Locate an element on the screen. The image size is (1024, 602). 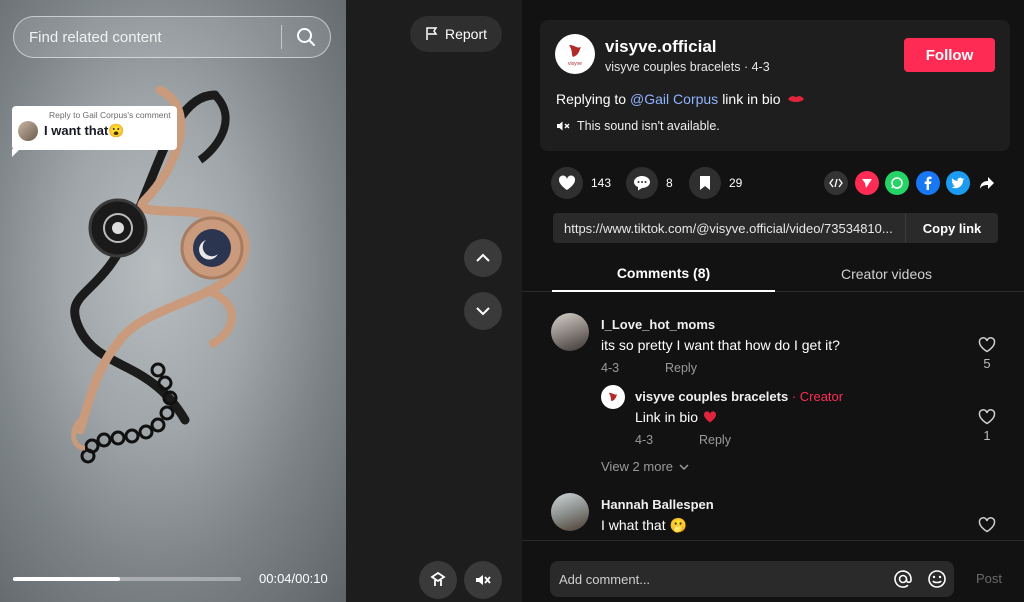
comment-icon is located at coordinates (642, 183).